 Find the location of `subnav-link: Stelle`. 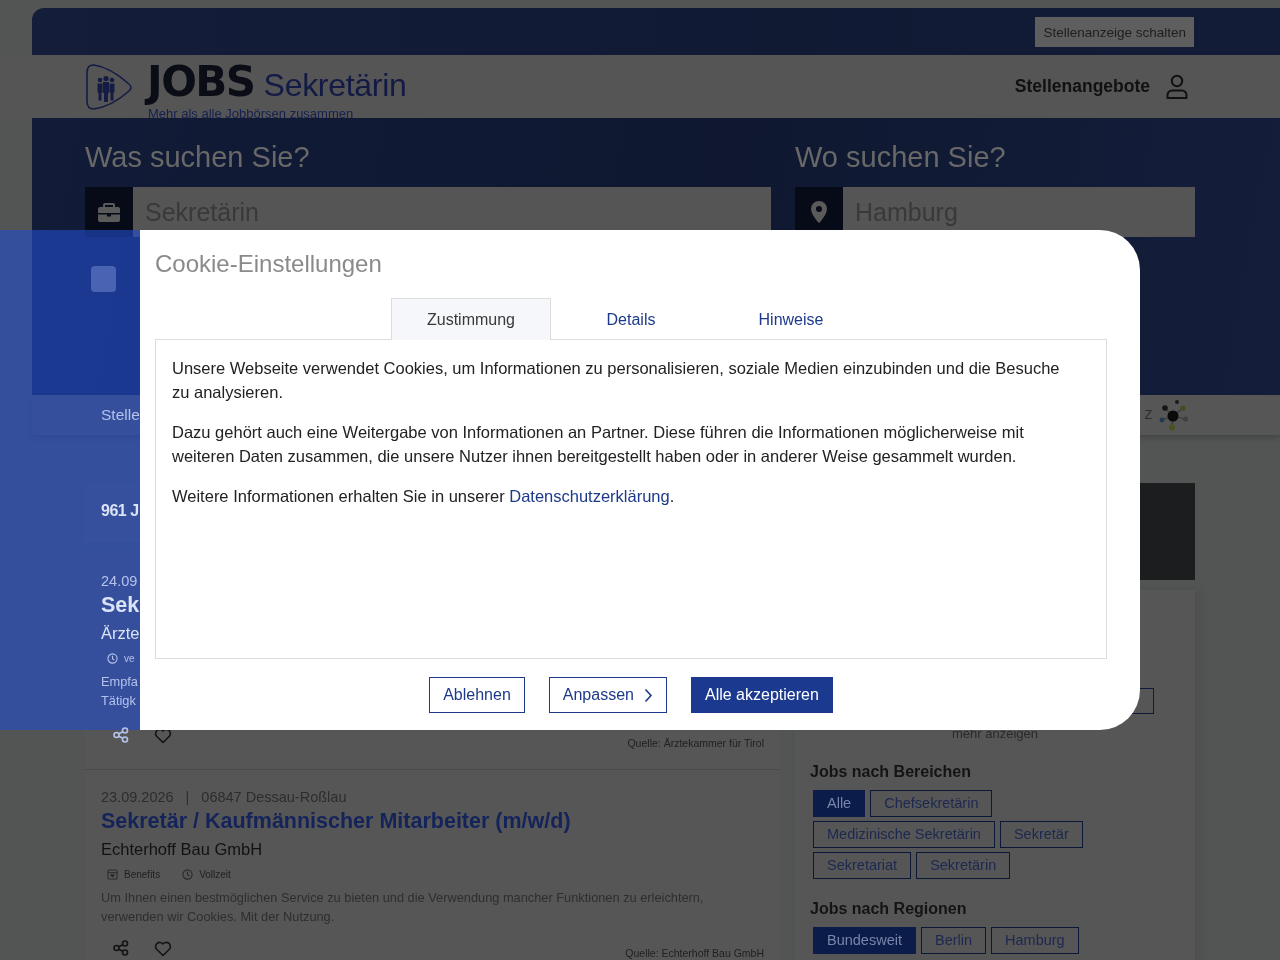

subnav-link: Stelle is located at coordinates (120, 415).